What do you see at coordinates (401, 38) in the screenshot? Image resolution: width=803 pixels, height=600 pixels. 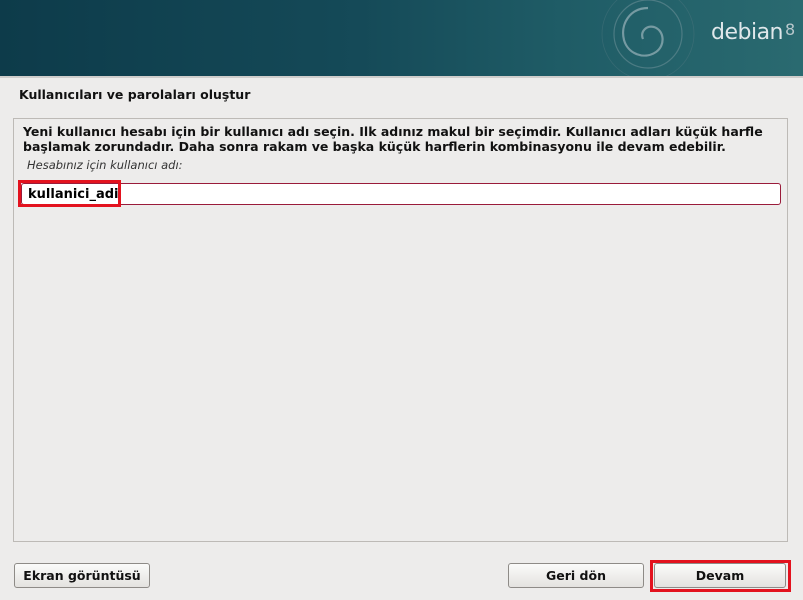 I see `header-banner: debian 8` at bounding box center [401, 38].